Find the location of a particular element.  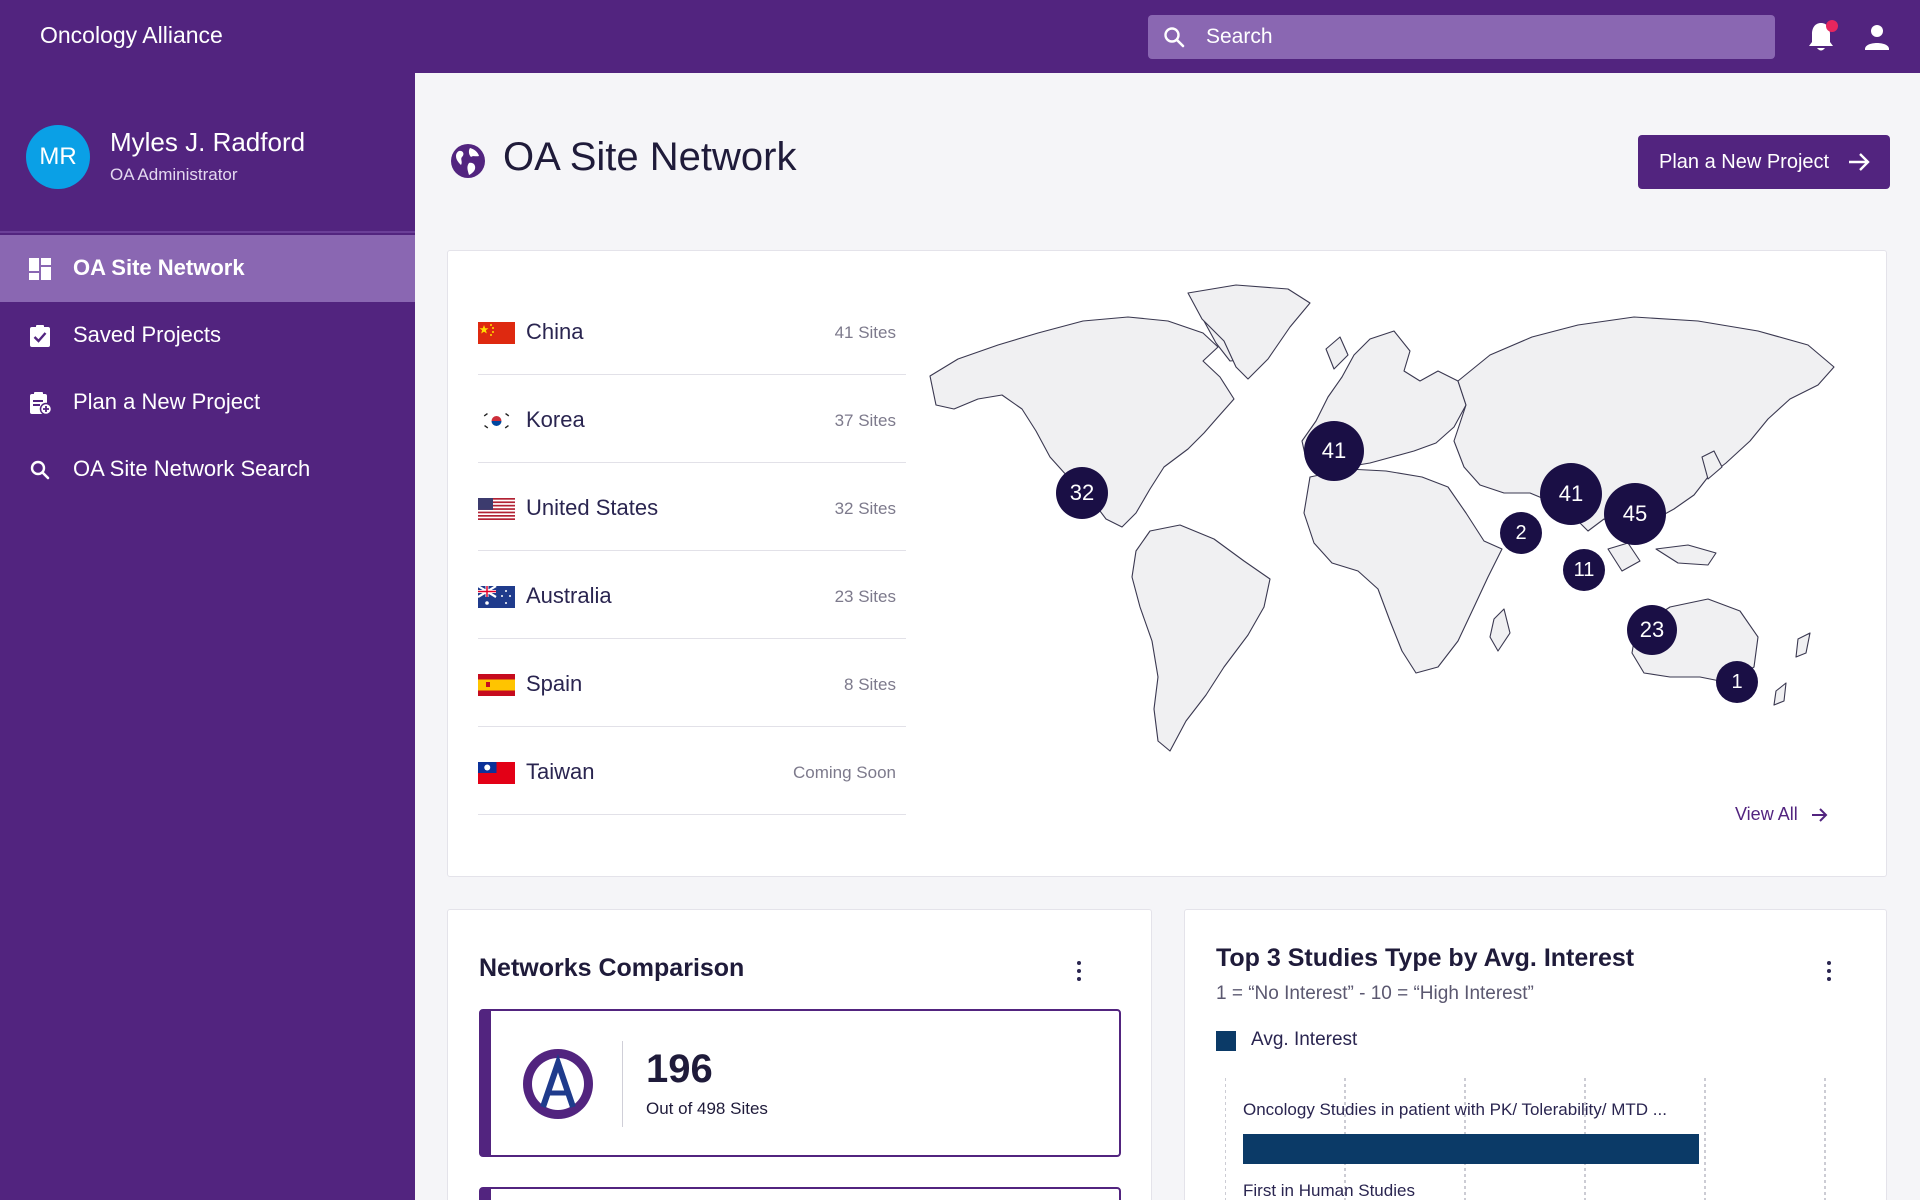

card-subtitle: 1 = “No Interest” - 10 = “High Interest” is located at coordinates (1375, 993).